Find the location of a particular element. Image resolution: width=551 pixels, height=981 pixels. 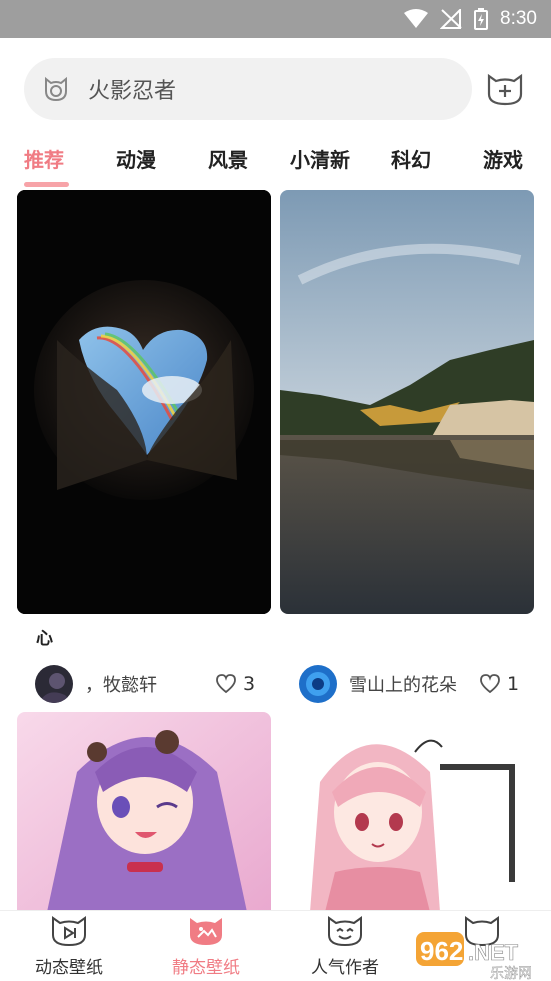

smile-cat-icon is located at coordinates (345, 931).